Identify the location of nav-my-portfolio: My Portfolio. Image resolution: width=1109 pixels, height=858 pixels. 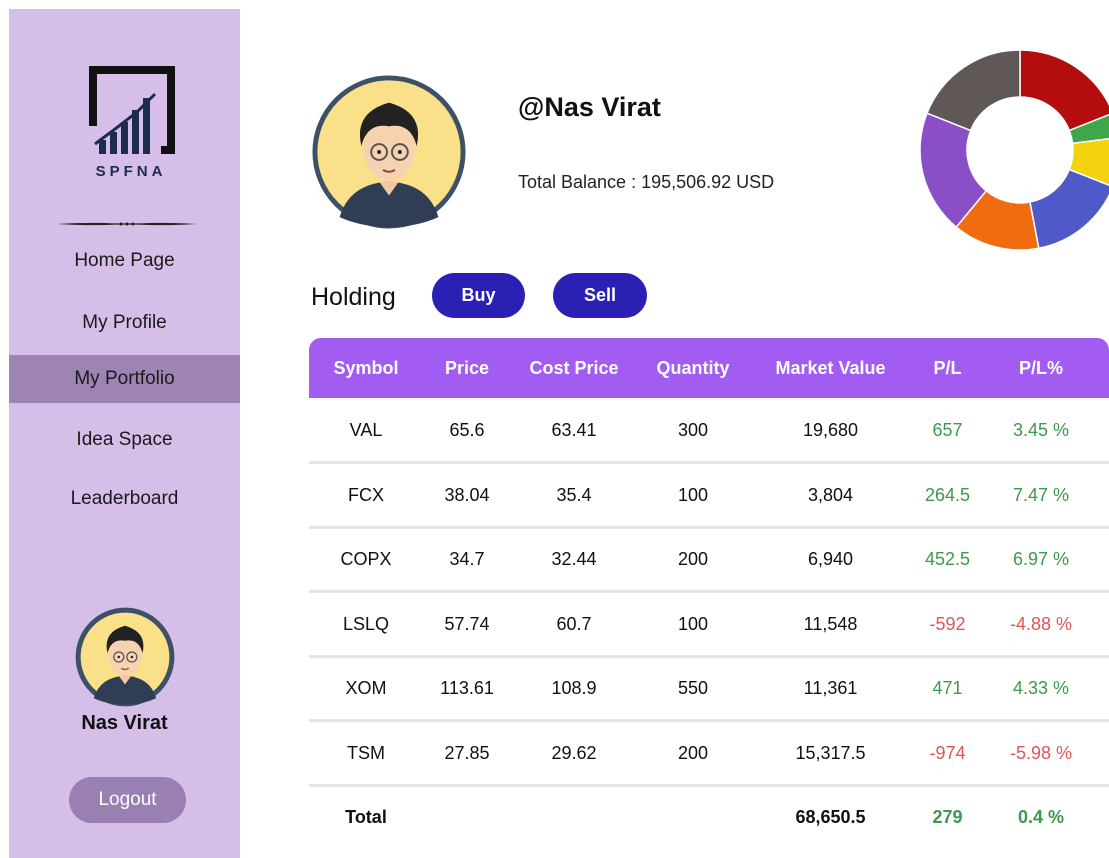
(124, 379).